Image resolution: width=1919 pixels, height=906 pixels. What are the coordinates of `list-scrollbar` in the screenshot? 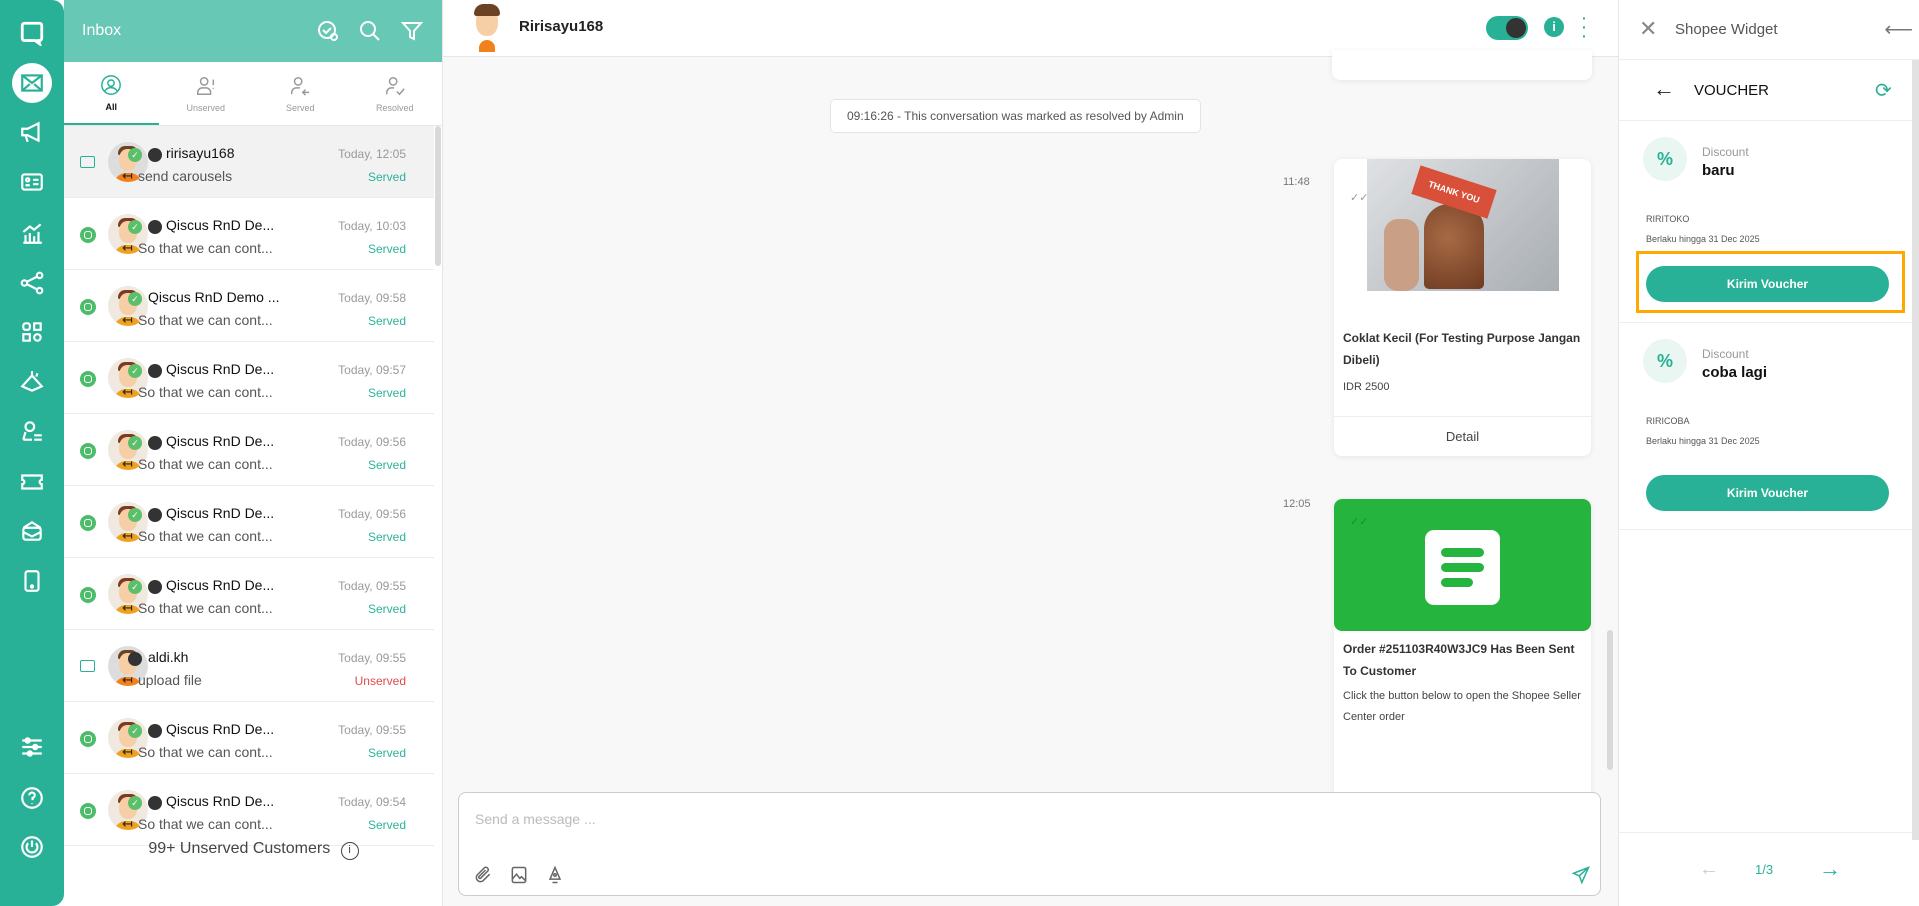 It's located at (438, 196).